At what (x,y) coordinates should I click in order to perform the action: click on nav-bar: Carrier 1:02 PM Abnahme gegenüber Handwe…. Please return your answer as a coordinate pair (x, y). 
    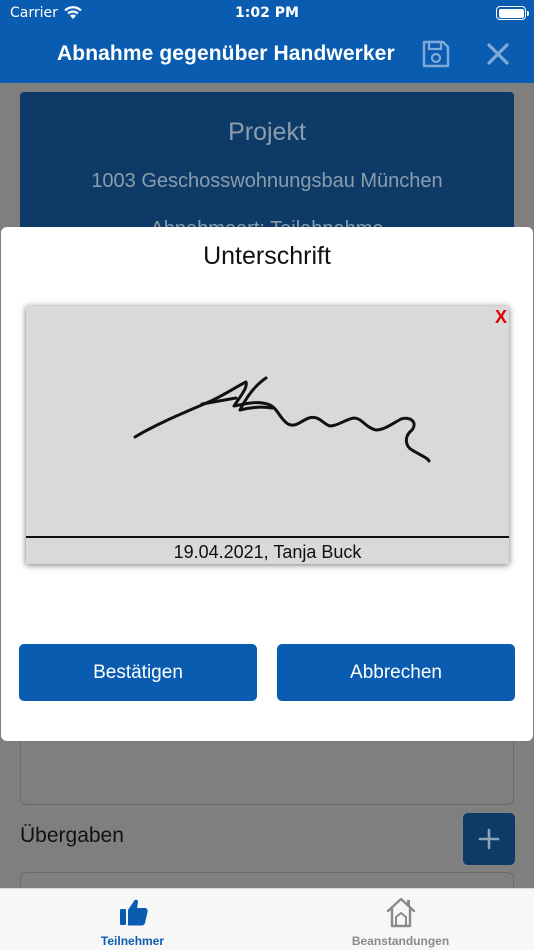
    Looking at the image, I should click on (267, 41).